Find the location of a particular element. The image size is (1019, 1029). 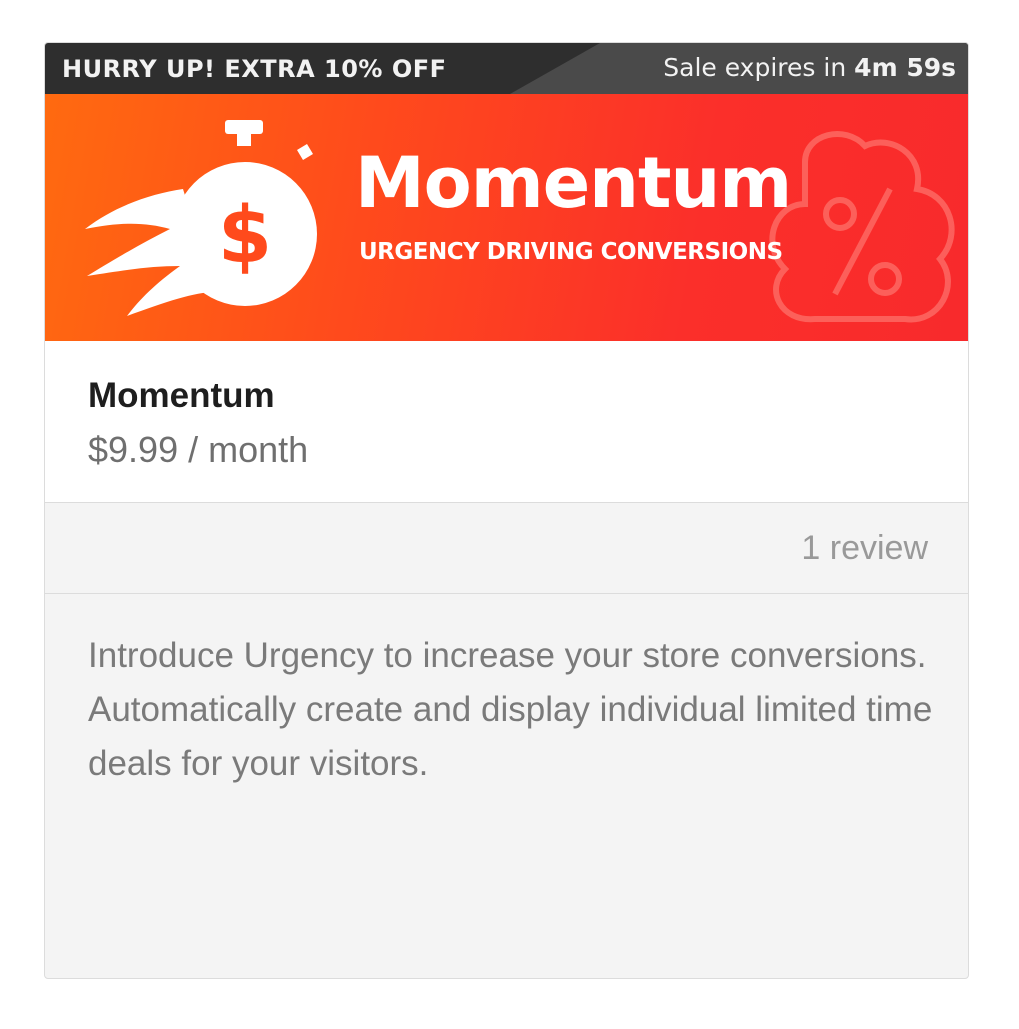

dollar-sign-icon: $ is located at coordinates (245, 236).